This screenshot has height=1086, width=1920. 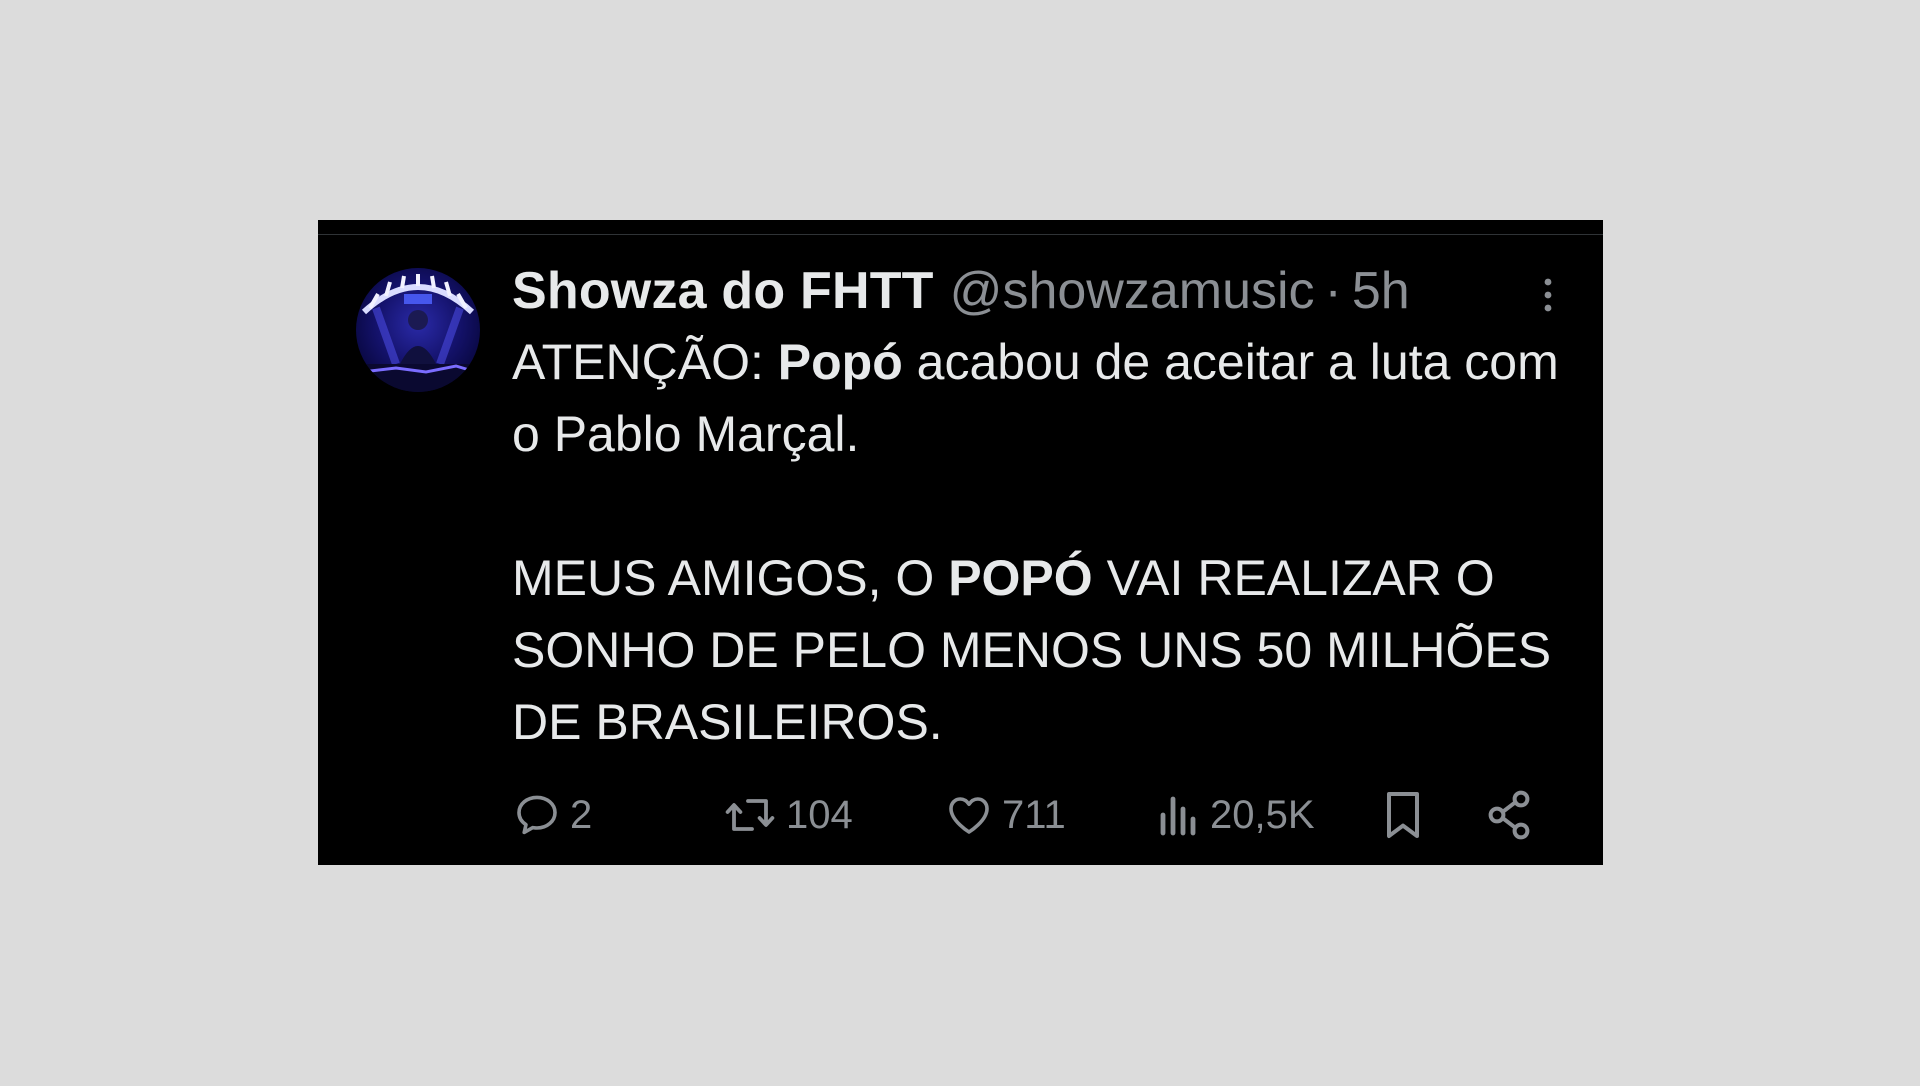 What do you see at coordinates (840, 362) in the screenshot?
I see `paragraph-1-bold: Popó` at bounding box center [840, 362].